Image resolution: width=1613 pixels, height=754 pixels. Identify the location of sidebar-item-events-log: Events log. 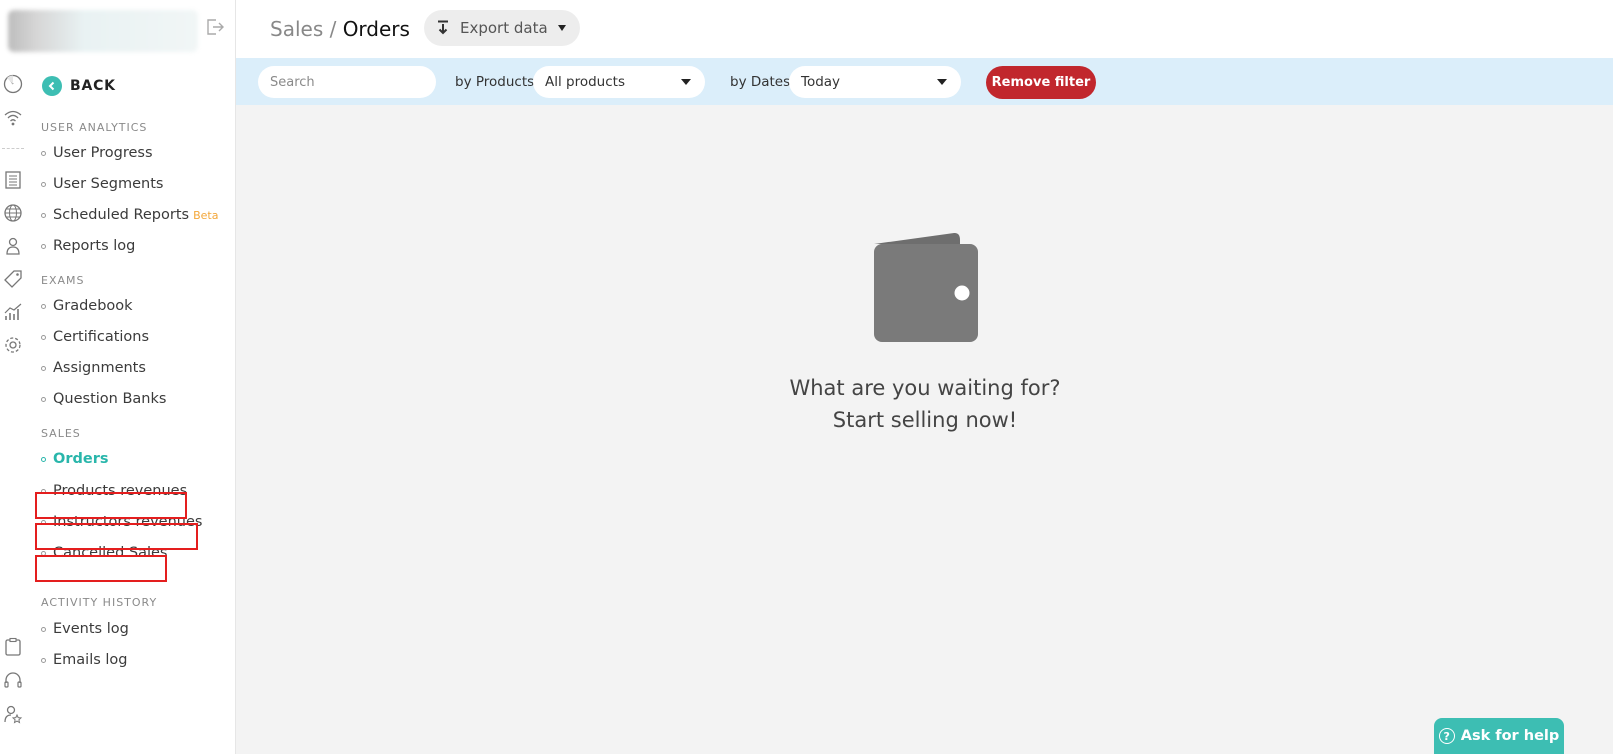
(85, 629).